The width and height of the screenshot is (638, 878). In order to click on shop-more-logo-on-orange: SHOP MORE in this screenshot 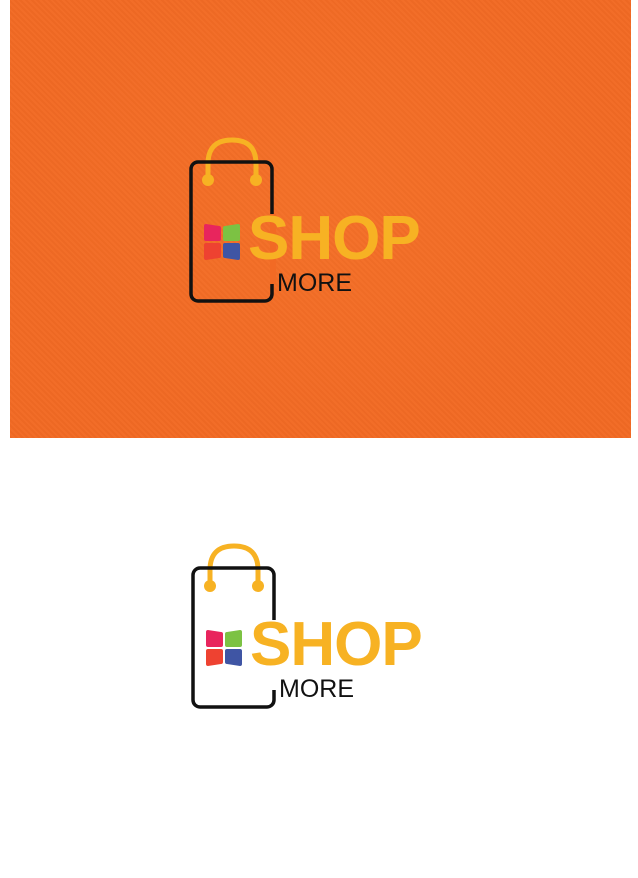, I will do `click(321, 221)`.